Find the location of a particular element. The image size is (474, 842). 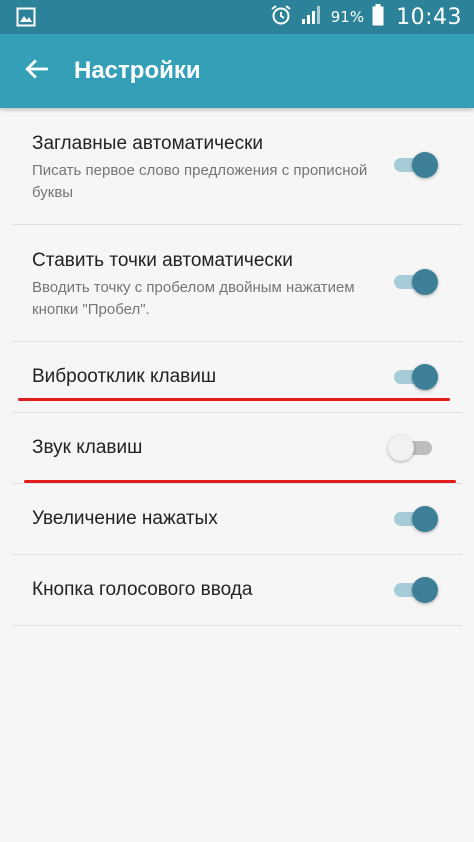

setting-key-vibration: Виброотклик клавиш is located at coordinates (237, 377).